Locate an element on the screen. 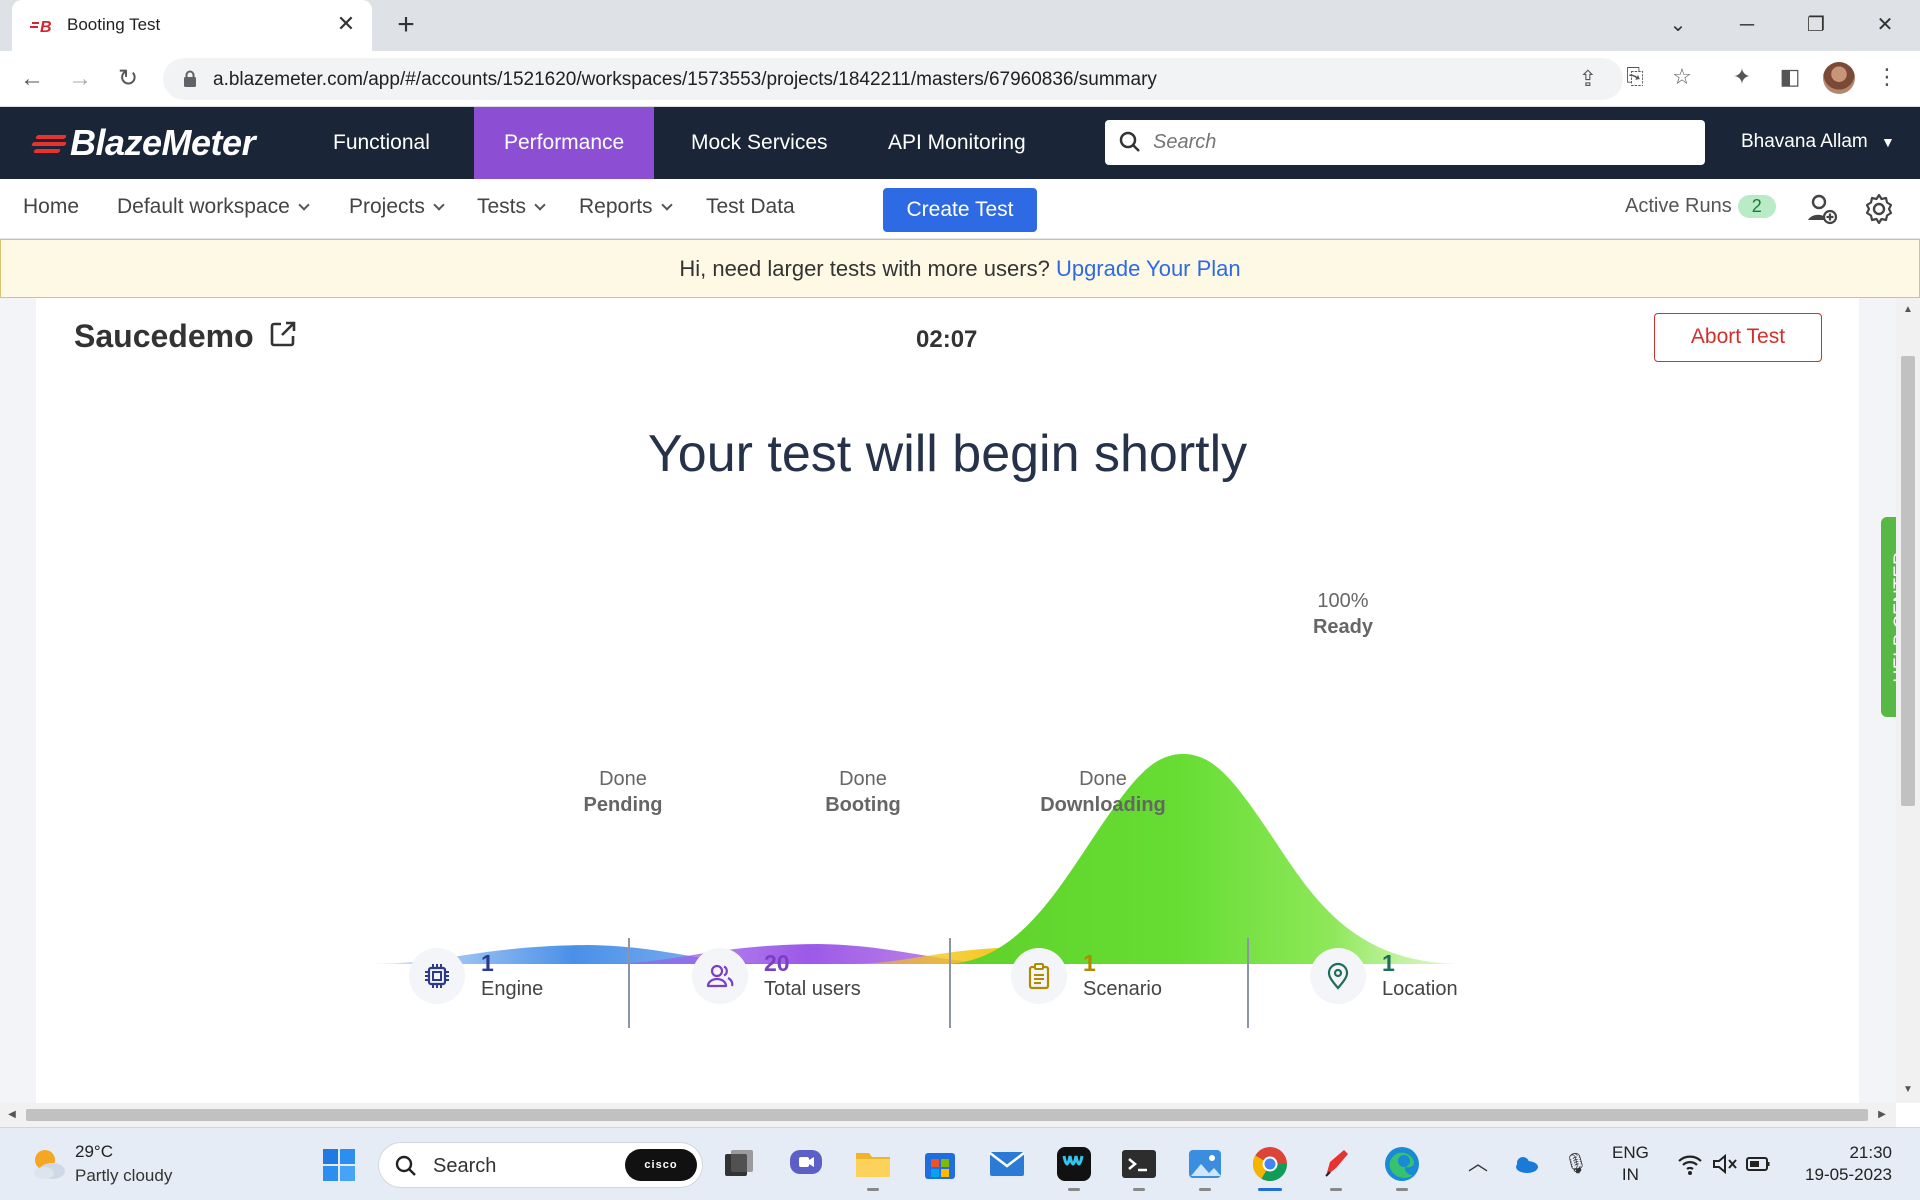 This screenshot has height=1200, width=1920. global-search is located at coordinates (1405, 142).